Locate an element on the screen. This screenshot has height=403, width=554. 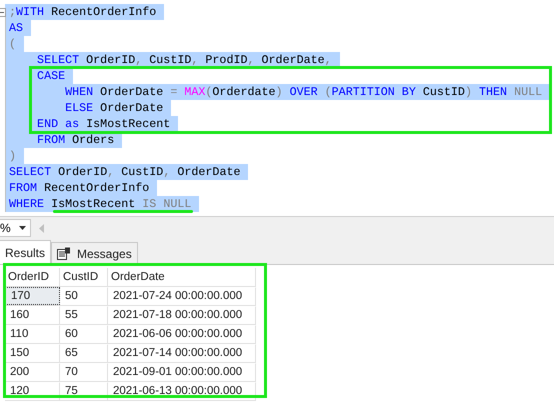
tab: Messages is located at coordinates (94, 253).